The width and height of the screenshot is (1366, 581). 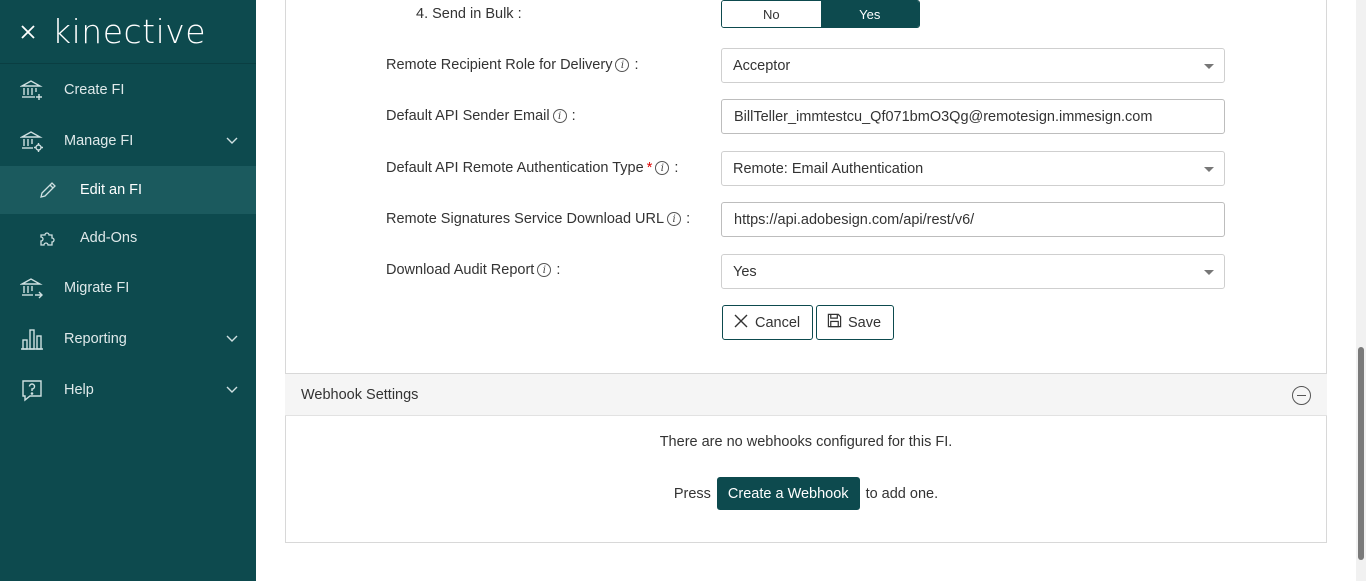 I want to click on download-url-label-text: Remote Signatures Service Download URL, so click(x=525, y=219).